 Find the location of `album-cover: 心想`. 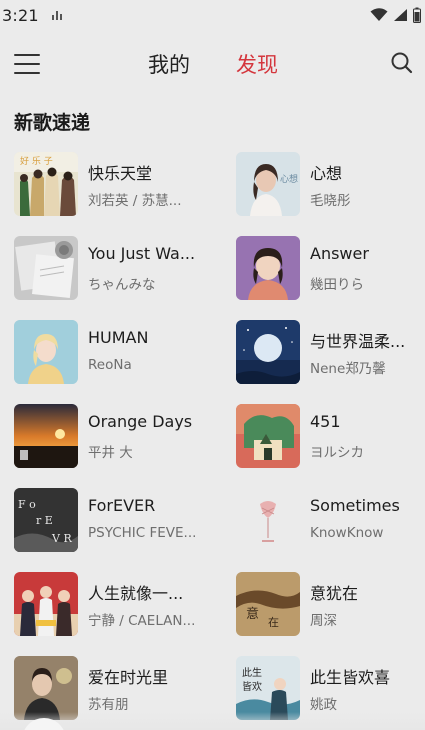

album-cover: 心想 is located at coordinates (268, 184).